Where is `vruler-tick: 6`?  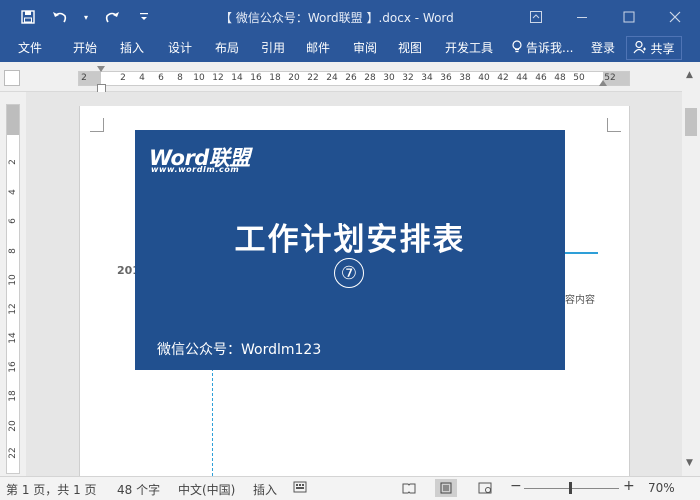 vruler-tick: 6 is located at coordinates (13, 221).